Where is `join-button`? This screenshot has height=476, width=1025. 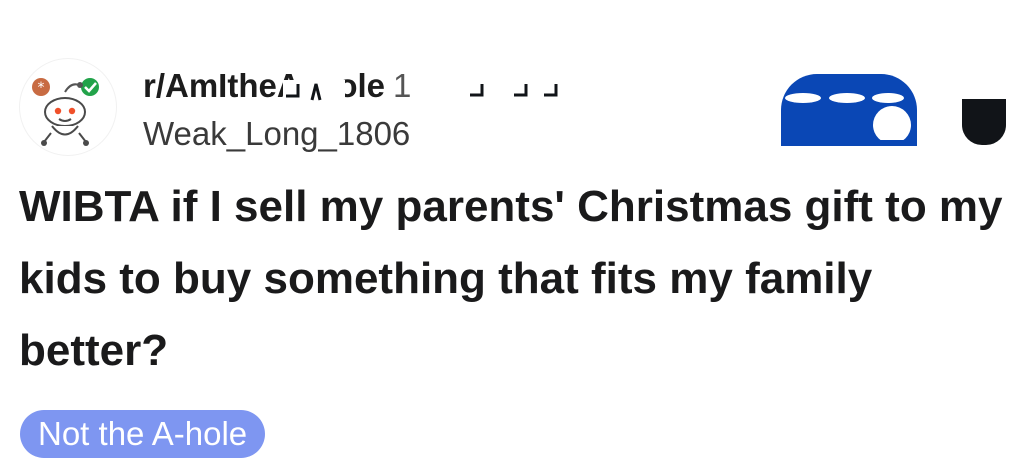
join-button is located at coordinates (849, 110).